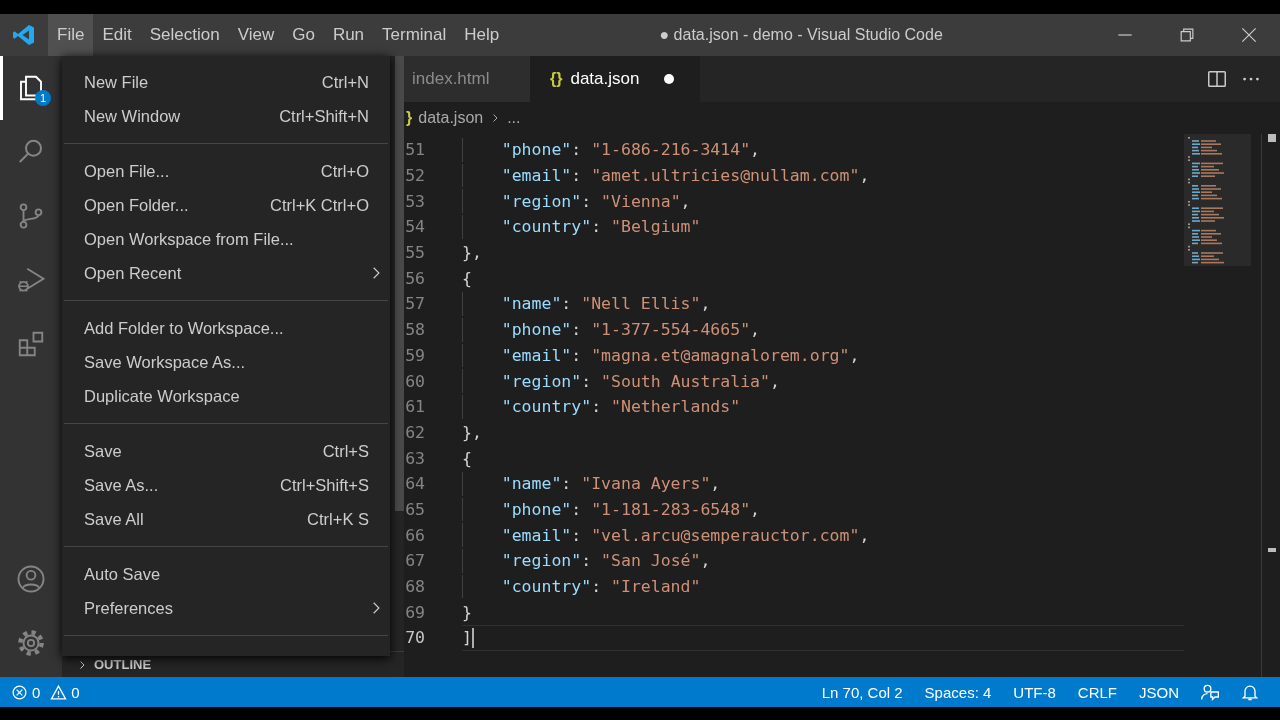 The image size is (1280, 720). I want to click on line-number: 69, so click(414, 612).